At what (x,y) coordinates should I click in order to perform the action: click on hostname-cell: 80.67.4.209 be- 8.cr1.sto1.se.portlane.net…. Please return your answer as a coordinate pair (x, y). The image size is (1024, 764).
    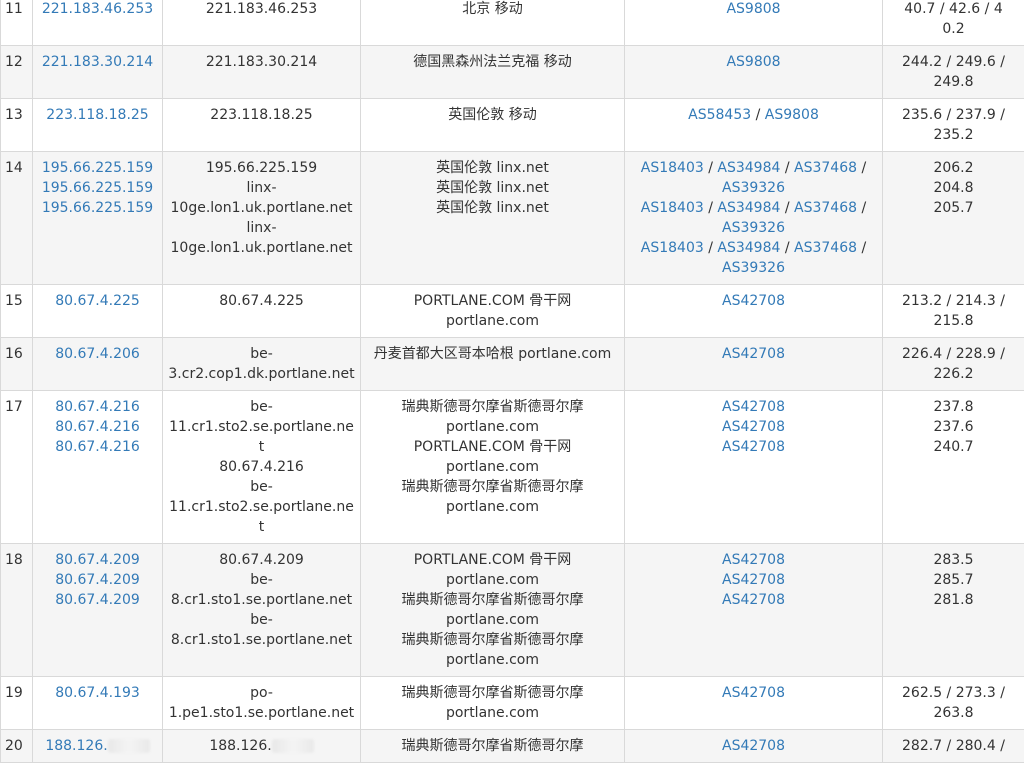
    Looking at the image, I should click on (261, 610).